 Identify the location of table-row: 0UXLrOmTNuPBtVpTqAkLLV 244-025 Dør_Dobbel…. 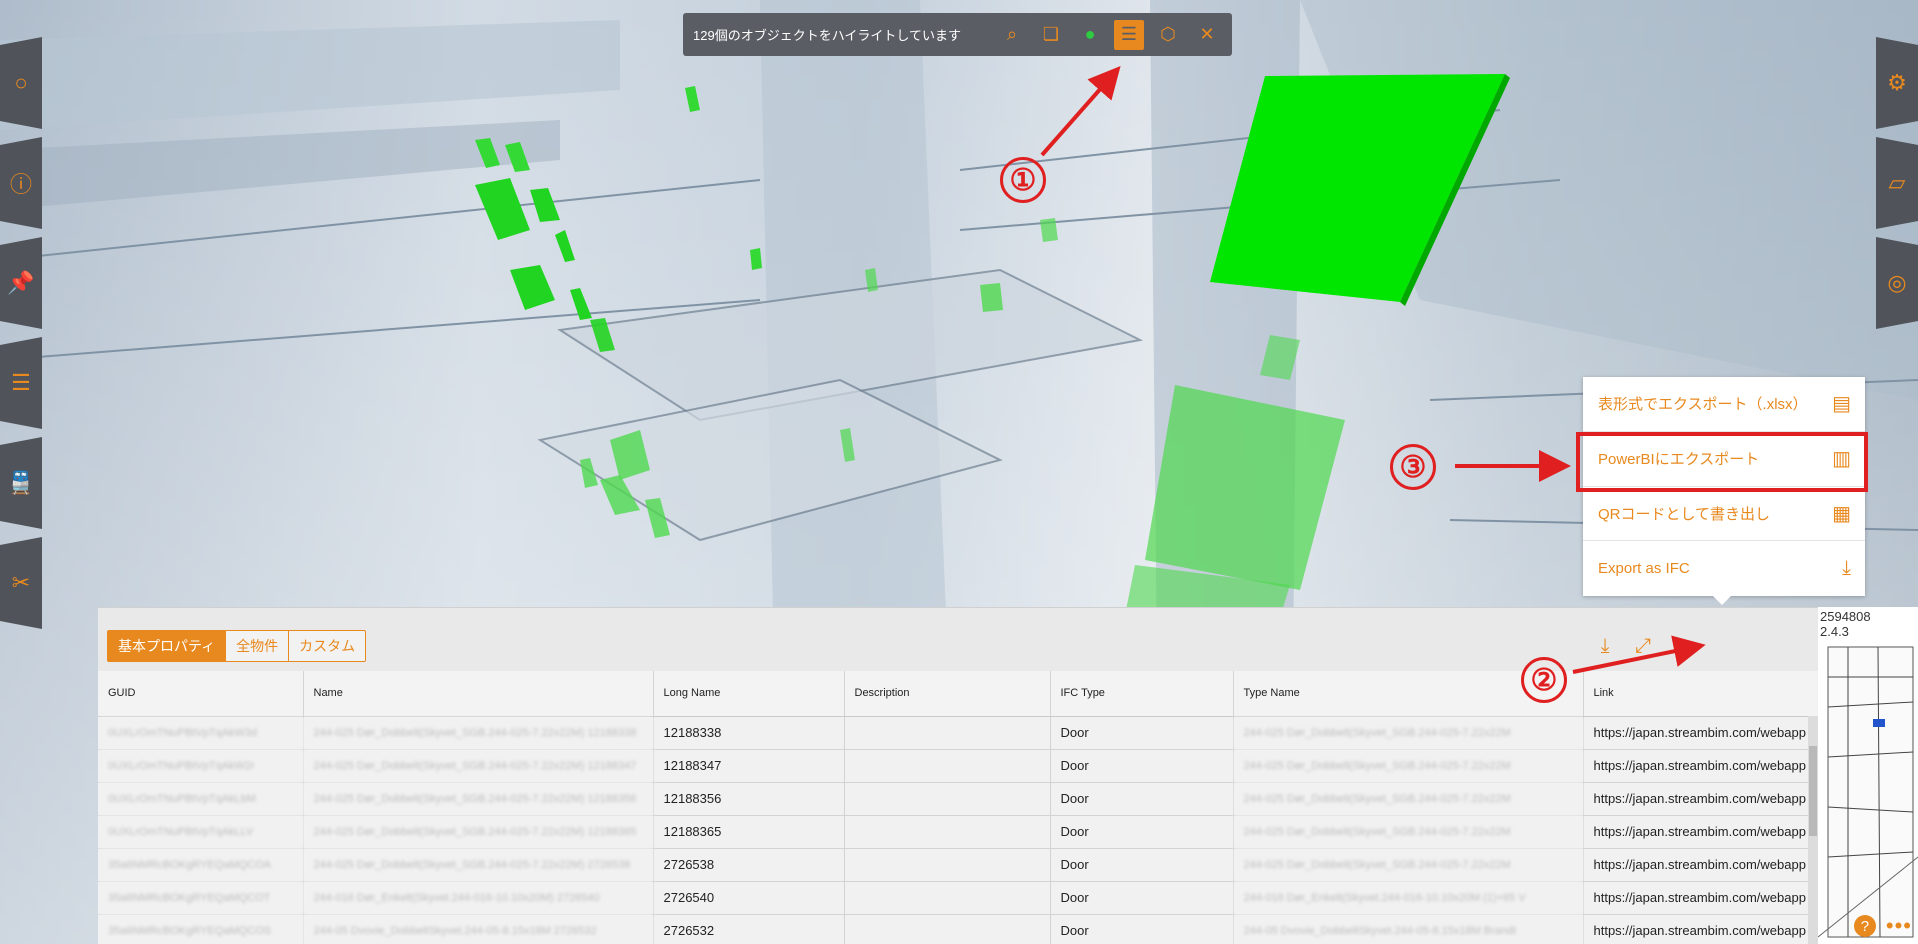
(958, 832).